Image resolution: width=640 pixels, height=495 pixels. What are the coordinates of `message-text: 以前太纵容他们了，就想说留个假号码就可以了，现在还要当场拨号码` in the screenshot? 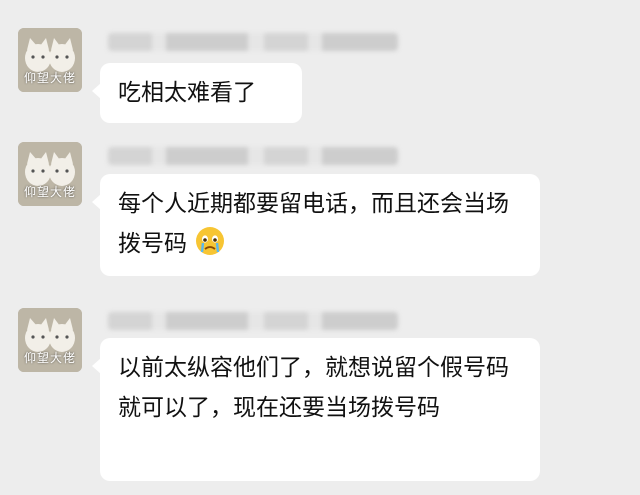 It's located at (313, 388).